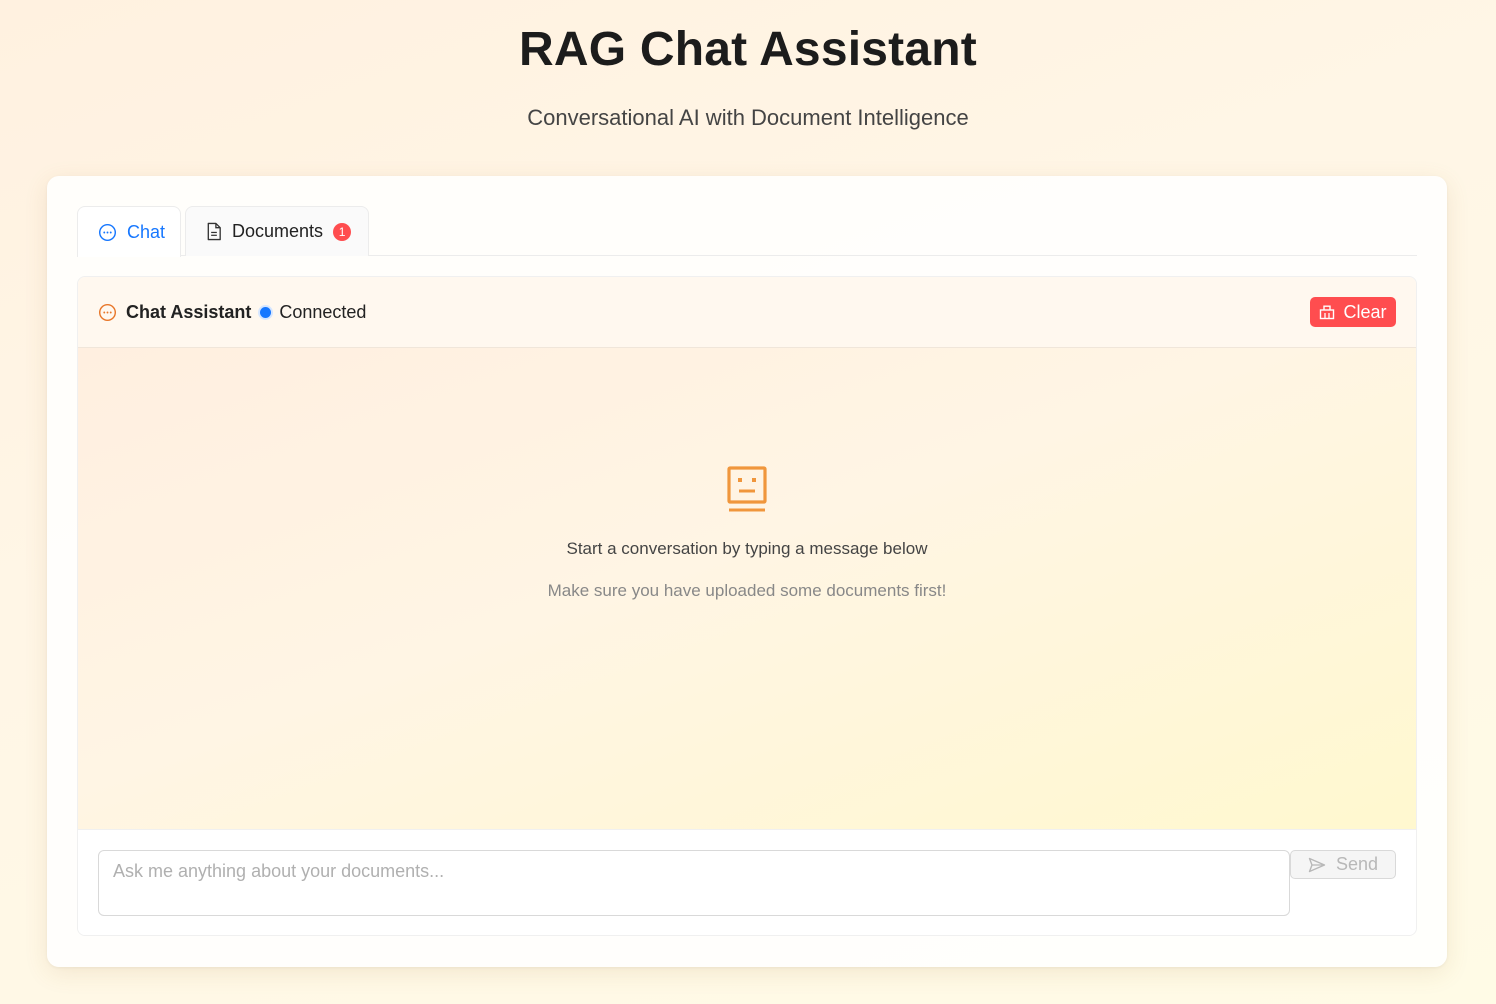  Describe the element at coordinates (323, 311) in the screenshot. I see `connection-status: Connected` at that location.